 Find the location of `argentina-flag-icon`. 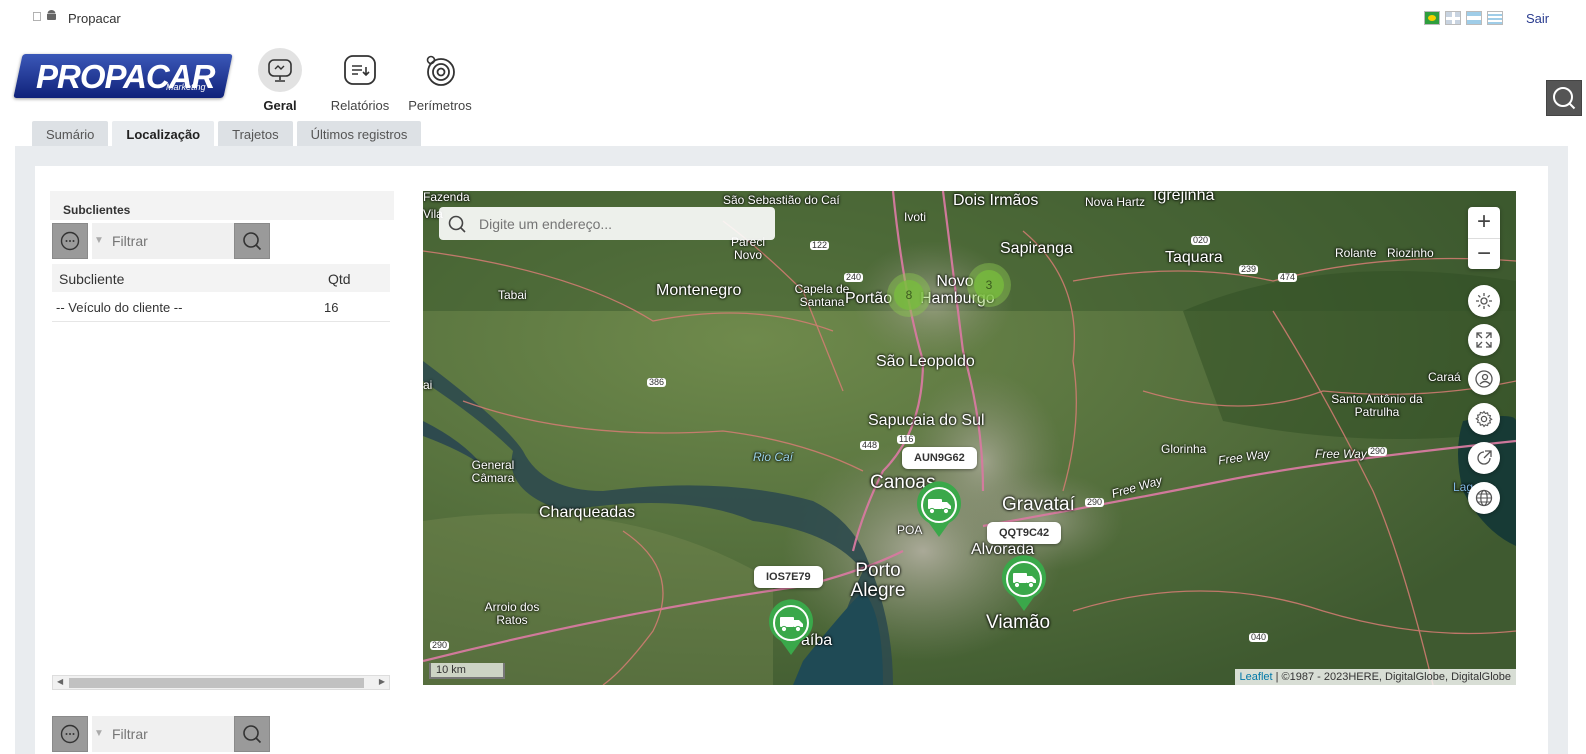

argentina-flag-icon is located at coordinates (1474, 18).